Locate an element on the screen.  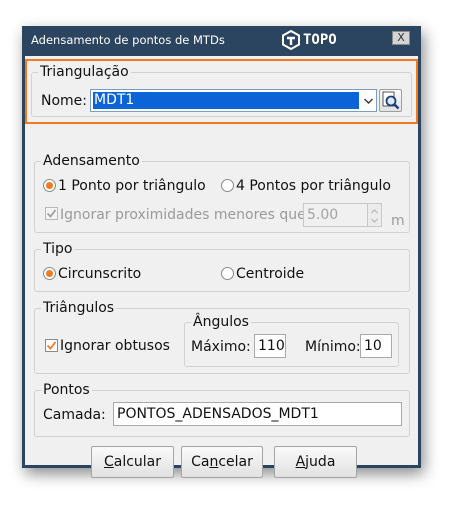
maximo-input: 110 is located at coordinates (270, 346).